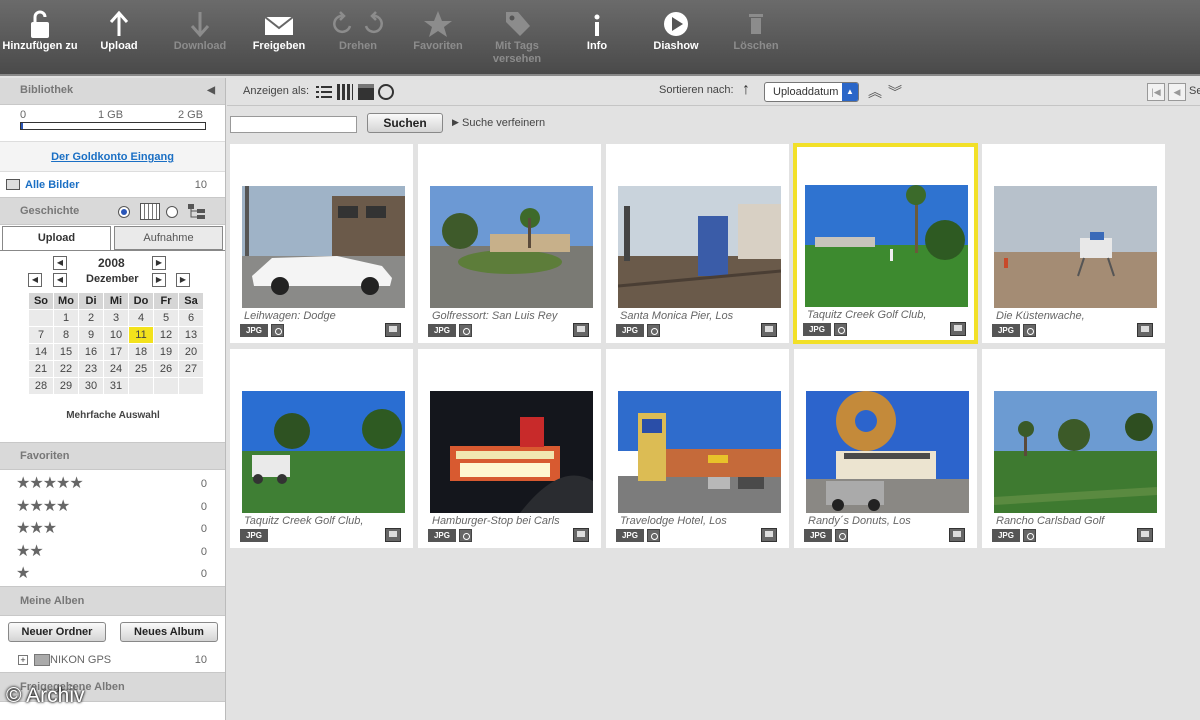 The height and width of the screenshot is (720, 1200). I want to click on share-button: Freigeben, so click(279, 30).